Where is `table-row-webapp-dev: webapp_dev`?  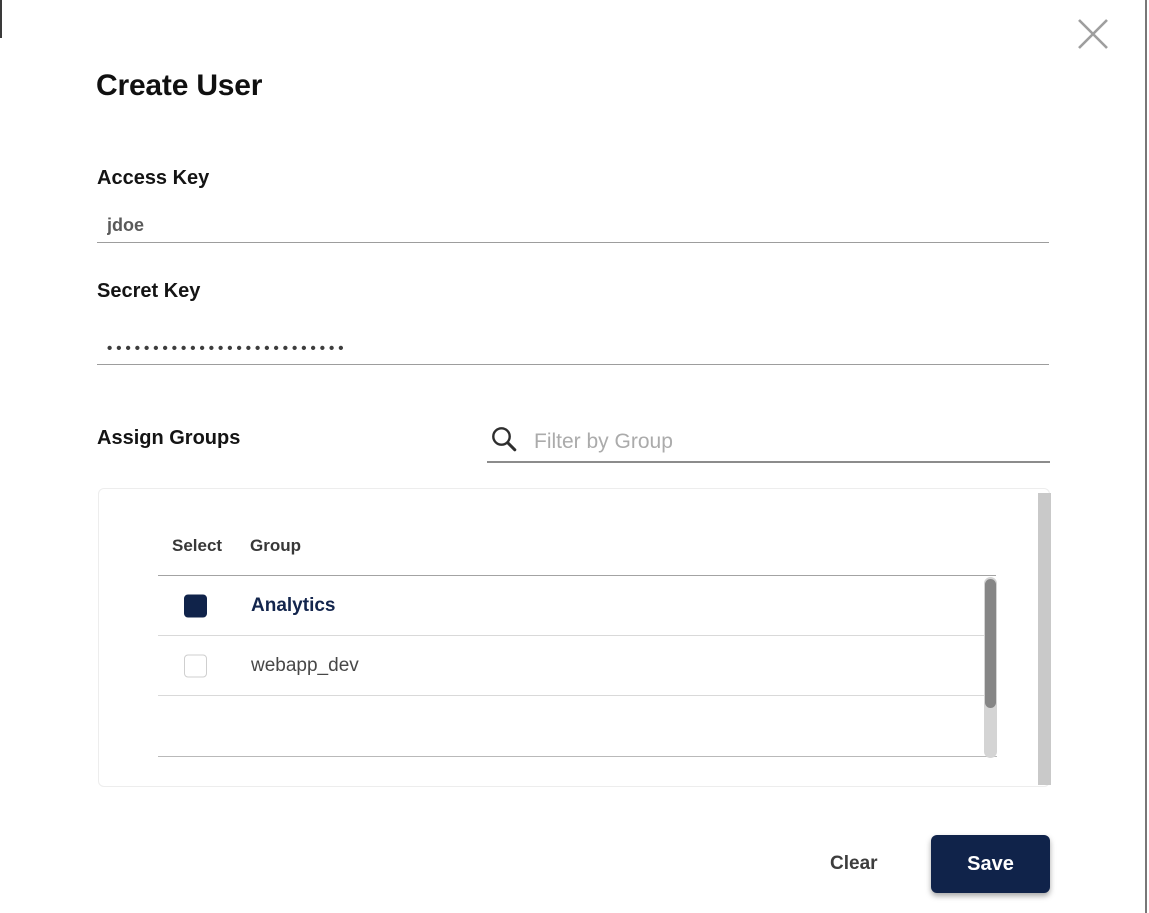 table-row-webapp-dev: webapp_dev is located at coordinates (577, 666).